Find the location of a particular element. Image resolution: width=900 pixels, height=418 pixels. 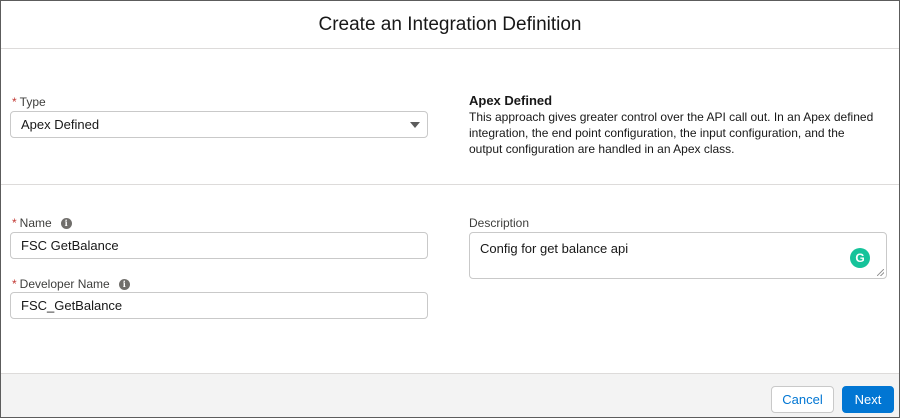

chevron-down-icon is located at coordinates (415, 125).